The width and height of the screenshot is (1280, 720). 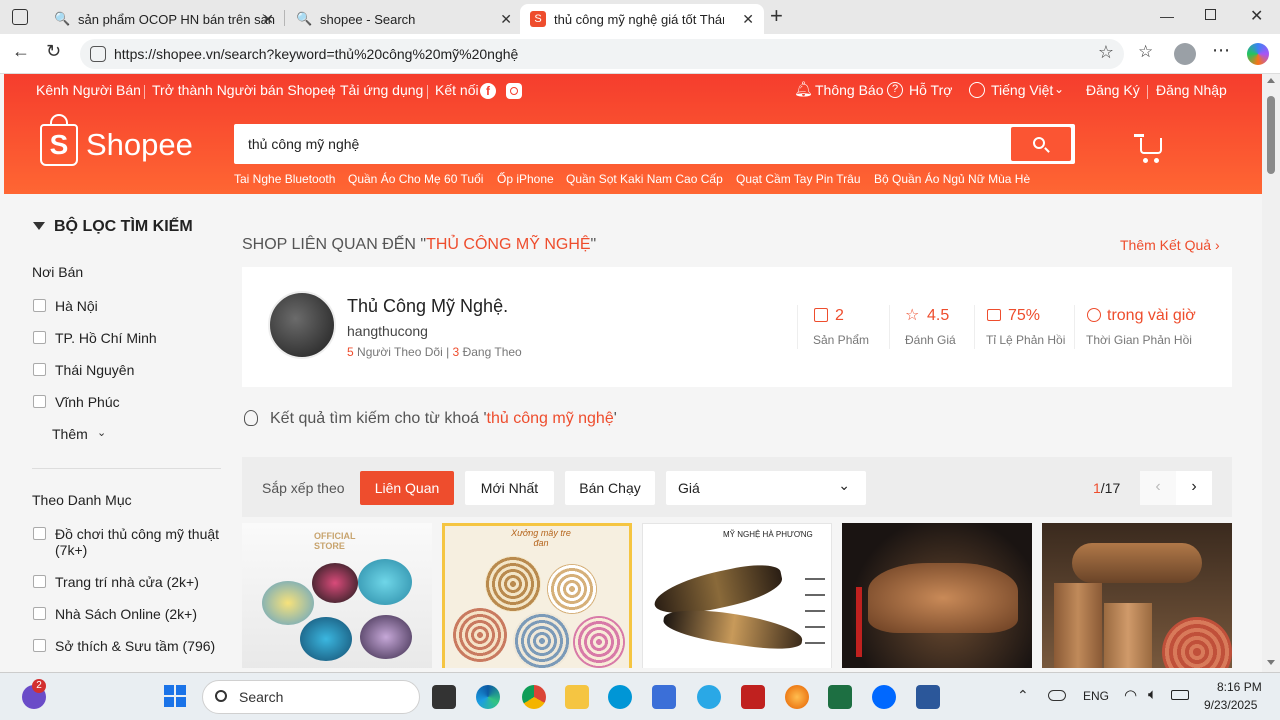 I want to click on register-link: Đăng Ký, so click(x=1113, y=90).